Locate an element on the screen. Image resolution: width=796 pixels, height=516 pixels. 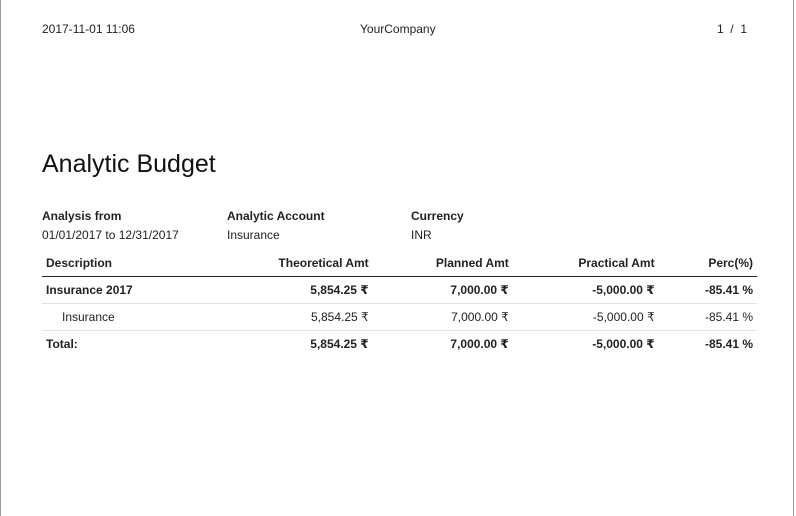
col-perc: Perc(%) is located at coordinates (707, 263).